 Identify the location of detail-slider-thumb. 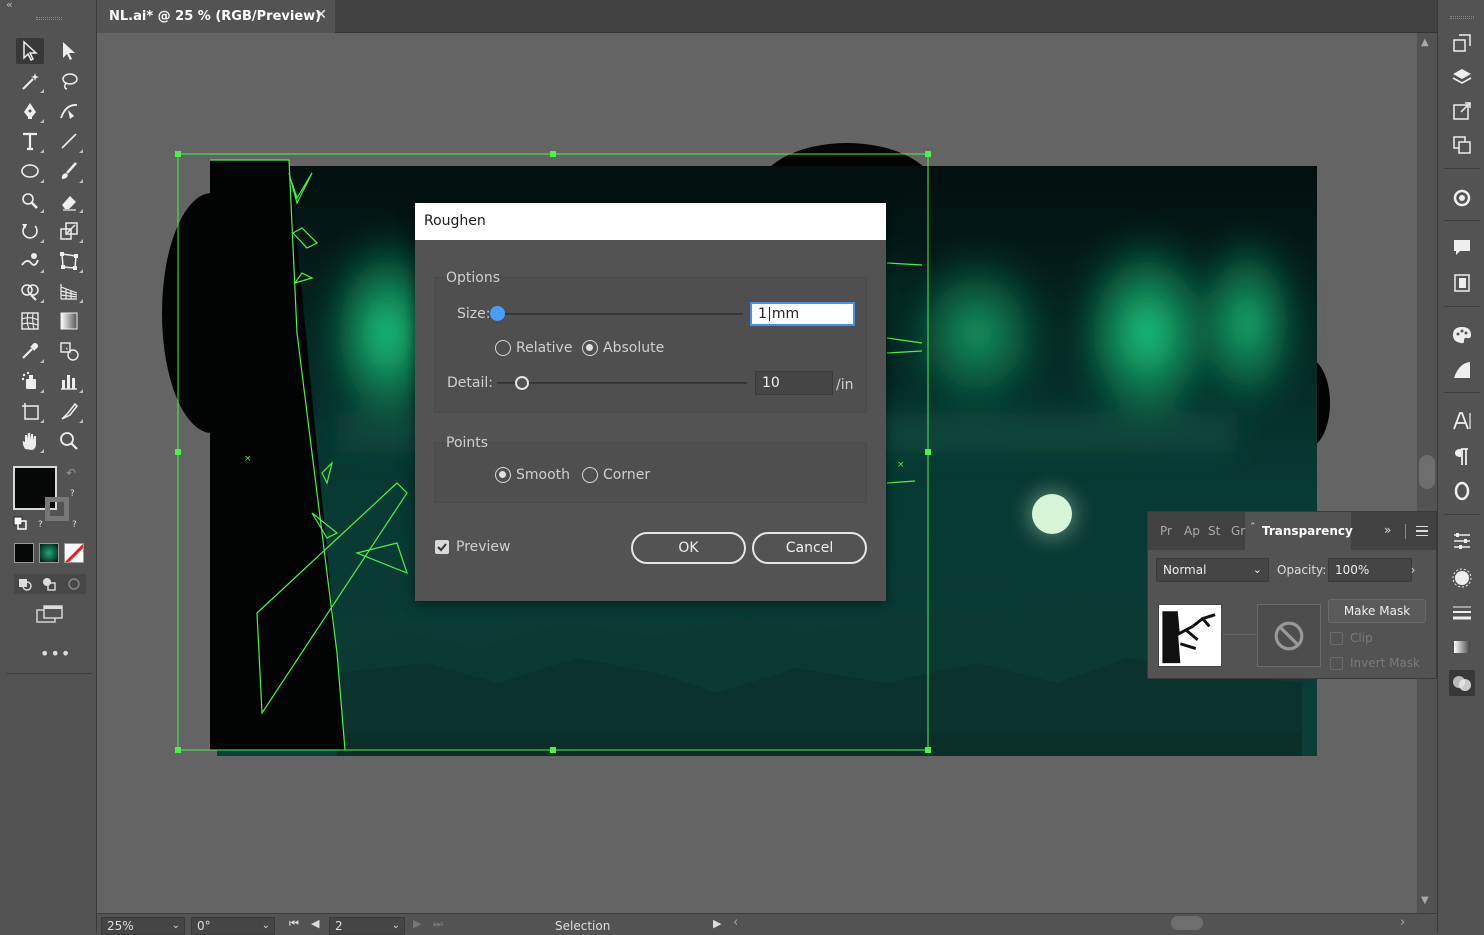
(522, 383).